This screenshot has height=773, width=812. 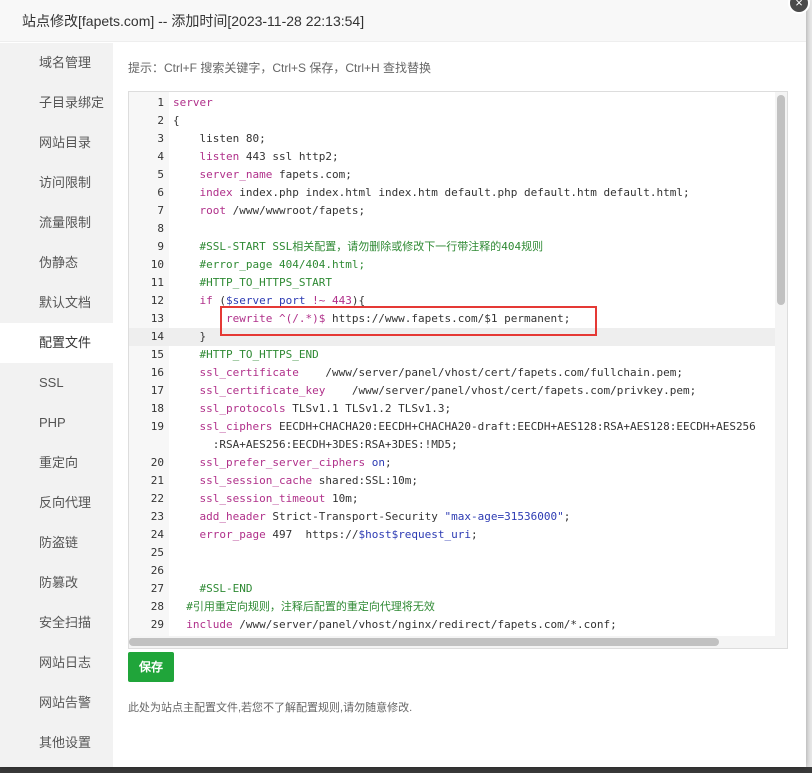 What do you see at coordinates (454, 175) in the screenshot?
I see `code-line: 5 server_name fapets.com;` at bounding box center [454, 175].